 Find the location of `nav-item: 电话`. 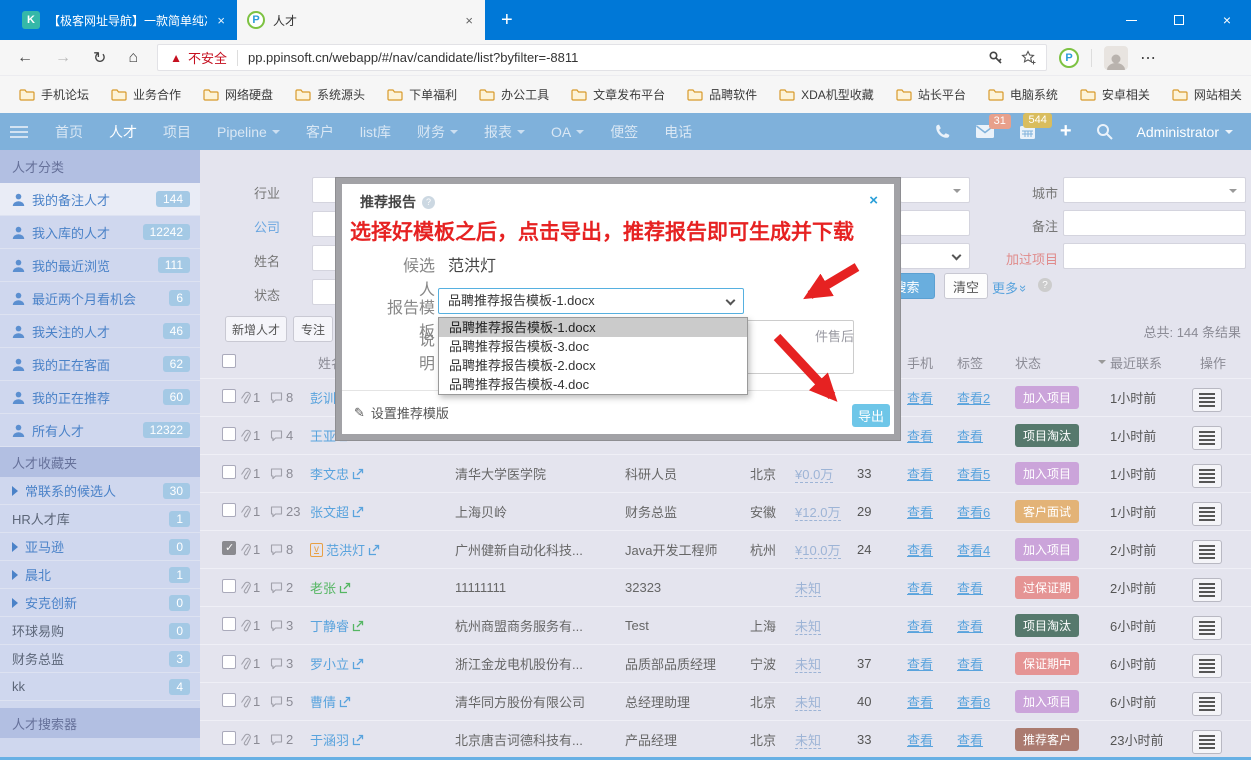

nav-item: 电话 is located at coordinates (678, 132).